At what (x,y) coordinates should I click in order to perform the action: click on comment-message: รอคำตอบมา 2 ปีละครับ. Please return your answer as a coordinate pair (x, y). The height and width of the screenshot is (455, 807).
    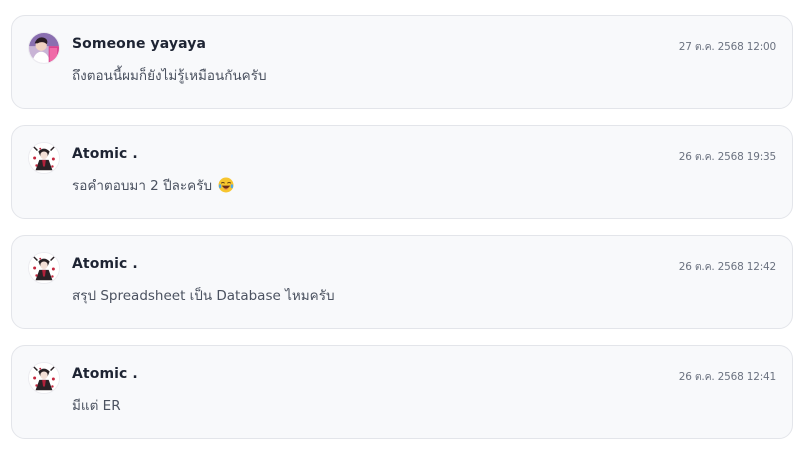
    Looking at the image, I should click on (153, 185).